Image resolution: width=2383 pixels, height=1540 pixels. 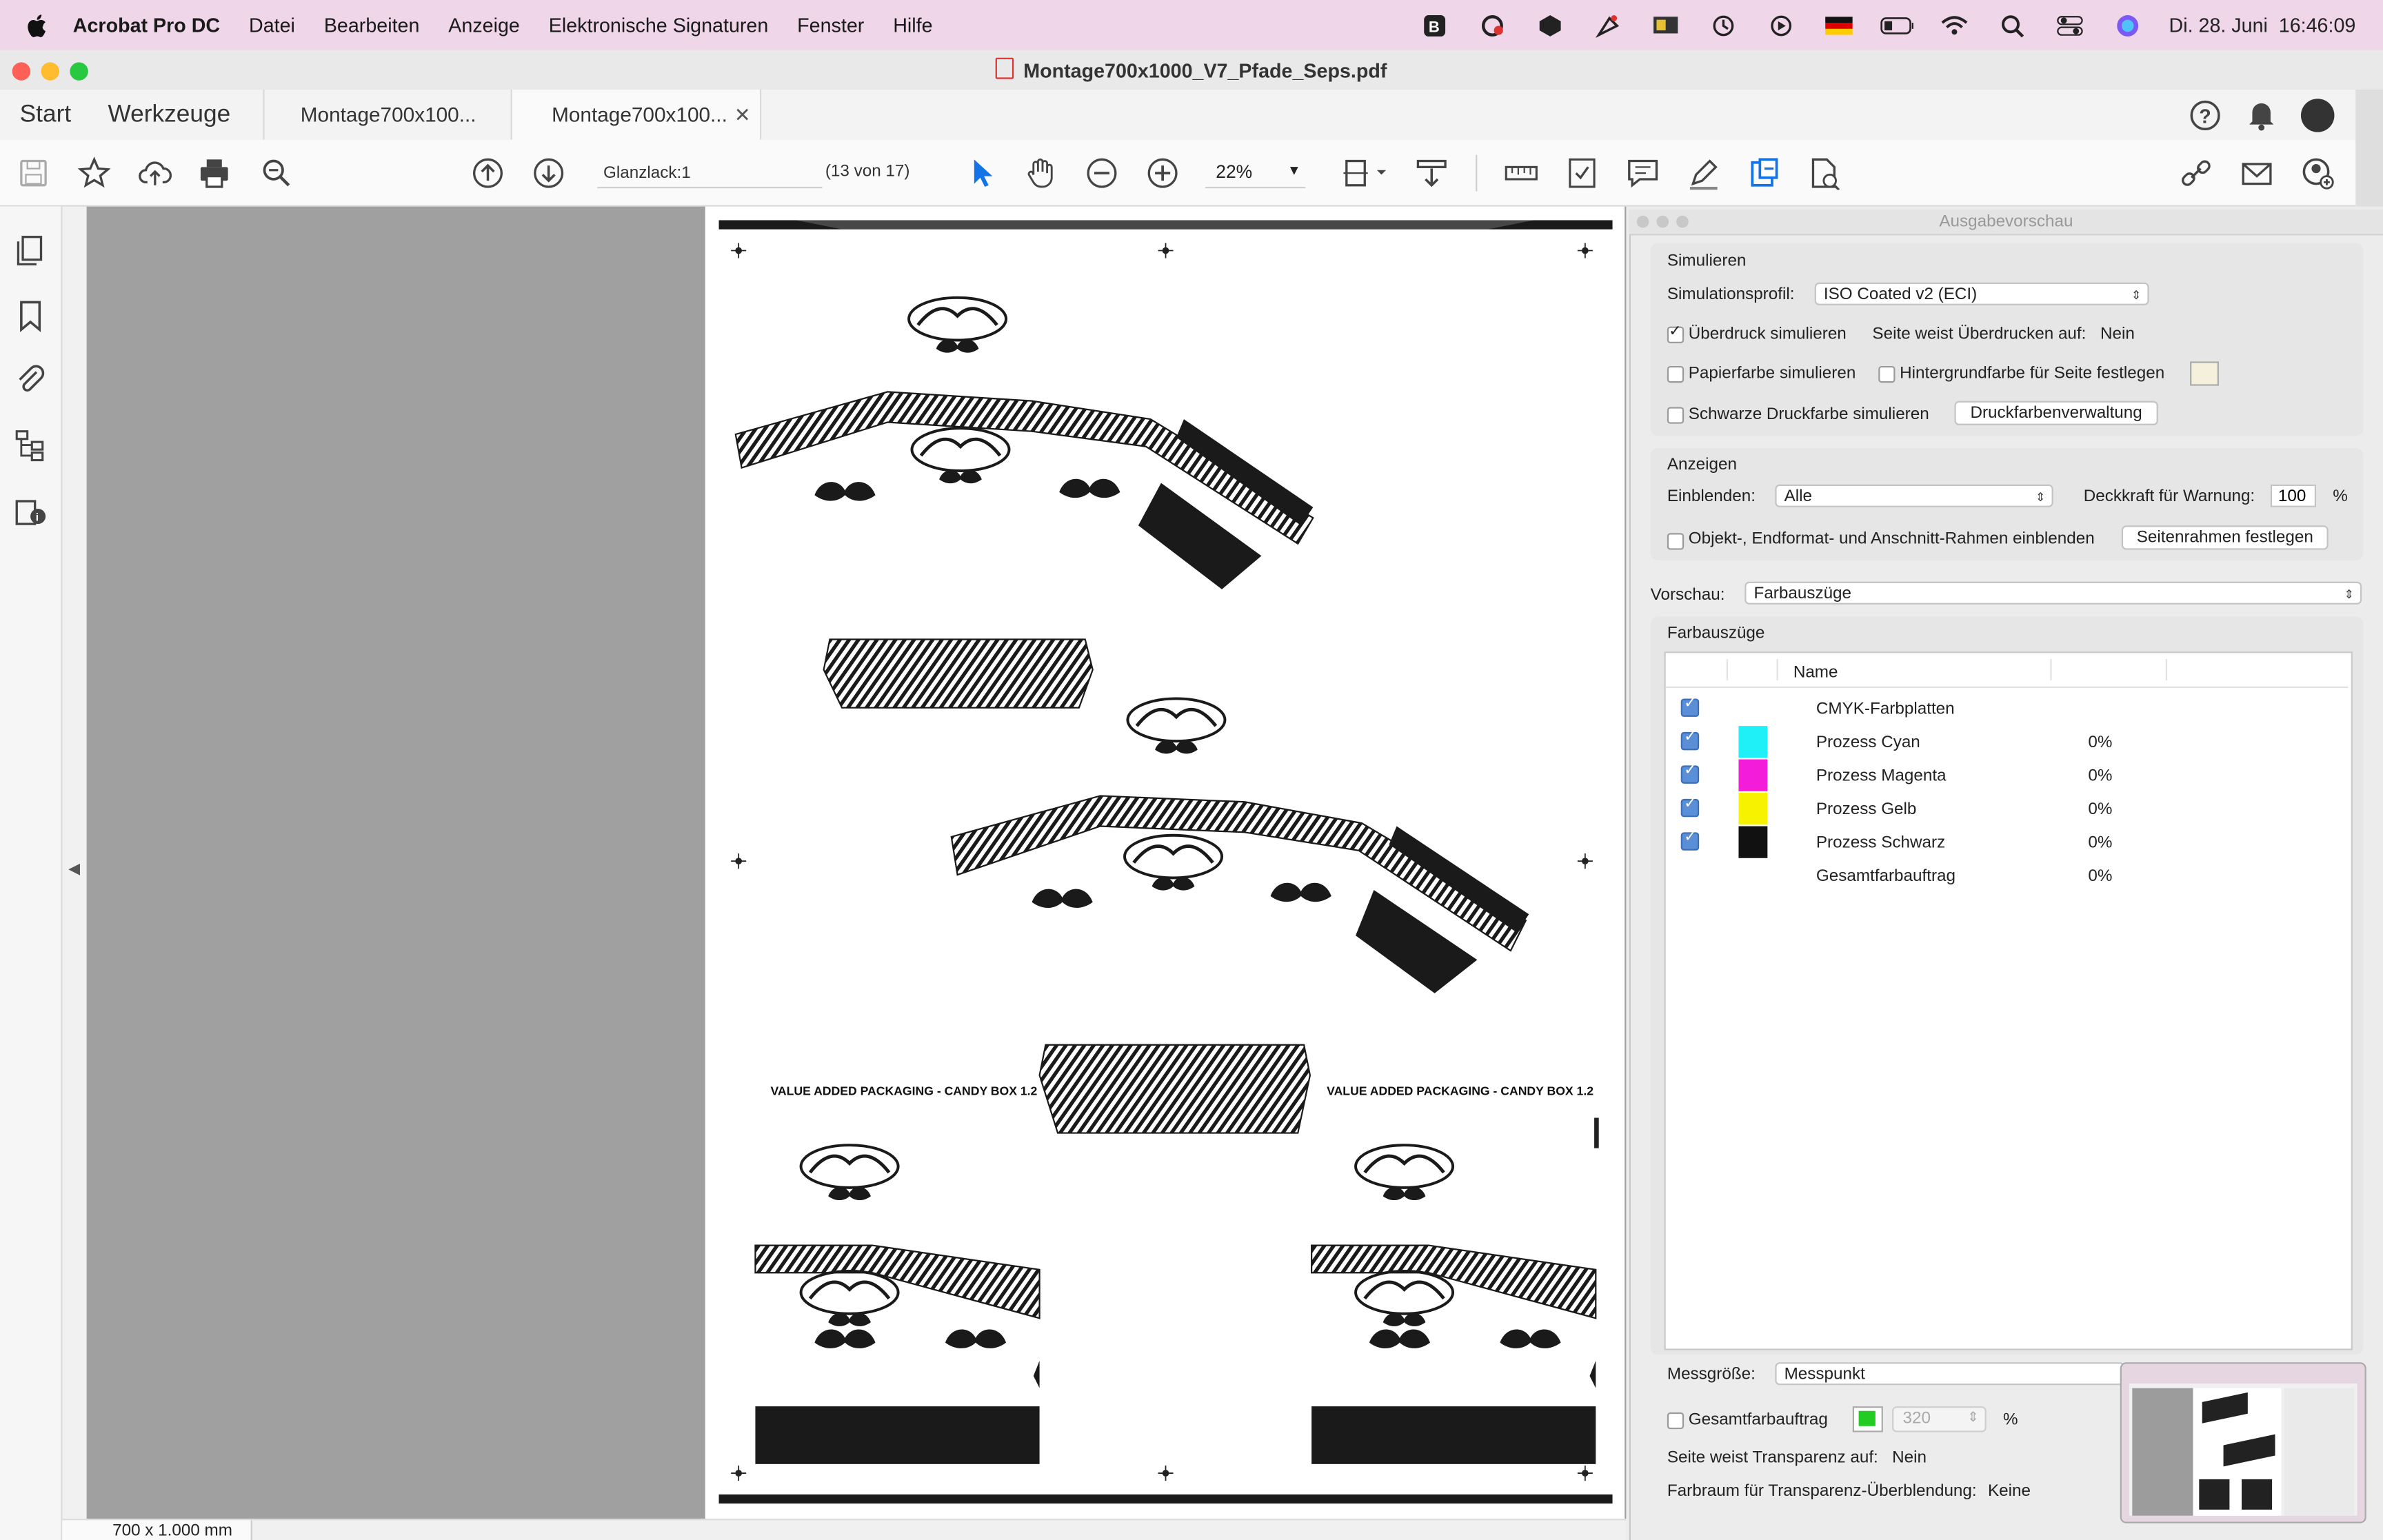 I want to click on page-overprint-value: Nein, so click(x=2117, y=334).